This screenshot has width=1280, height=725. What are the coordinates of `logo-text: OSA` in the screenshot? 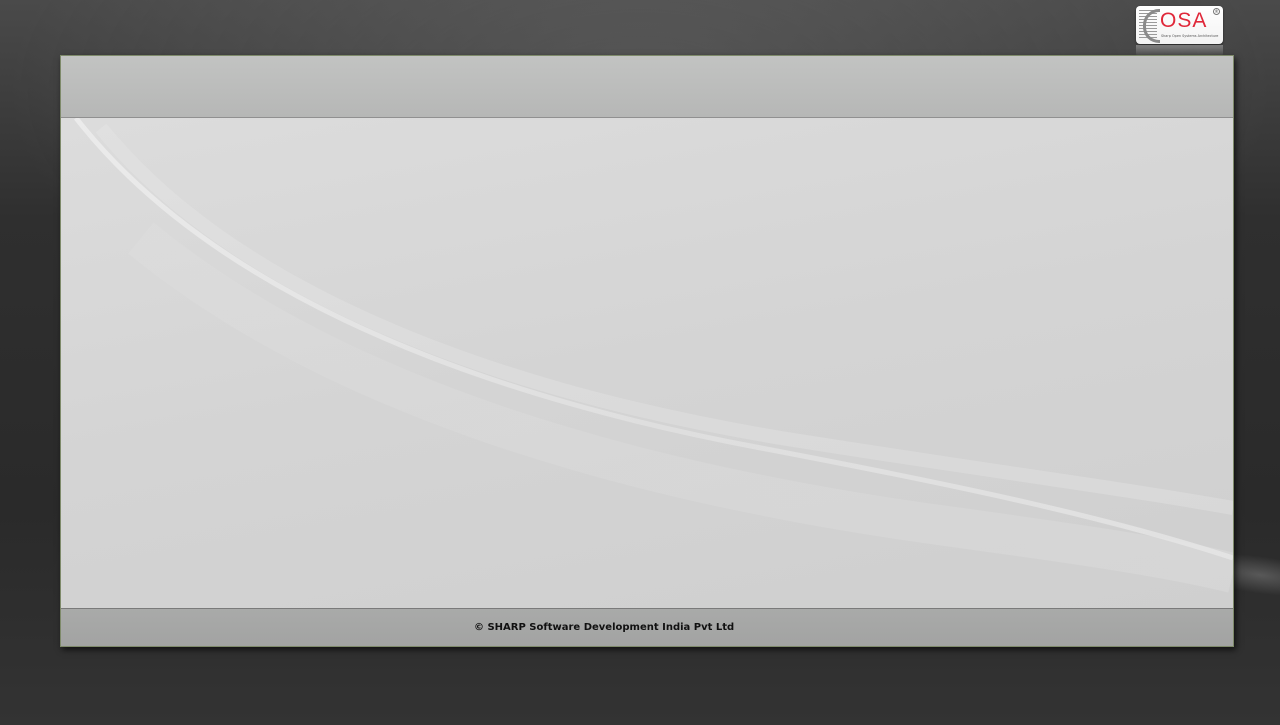 It's located at (1184, 20).